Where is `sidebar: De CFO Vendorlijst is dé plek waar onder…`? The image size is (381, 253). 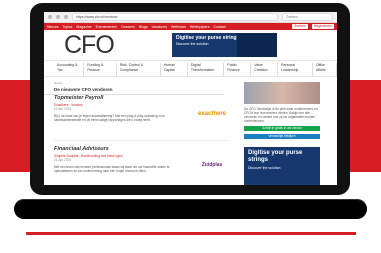 sidebar: De CFO Vendorlijst is dé plek waar onder… is located at coordinates (282, 133).